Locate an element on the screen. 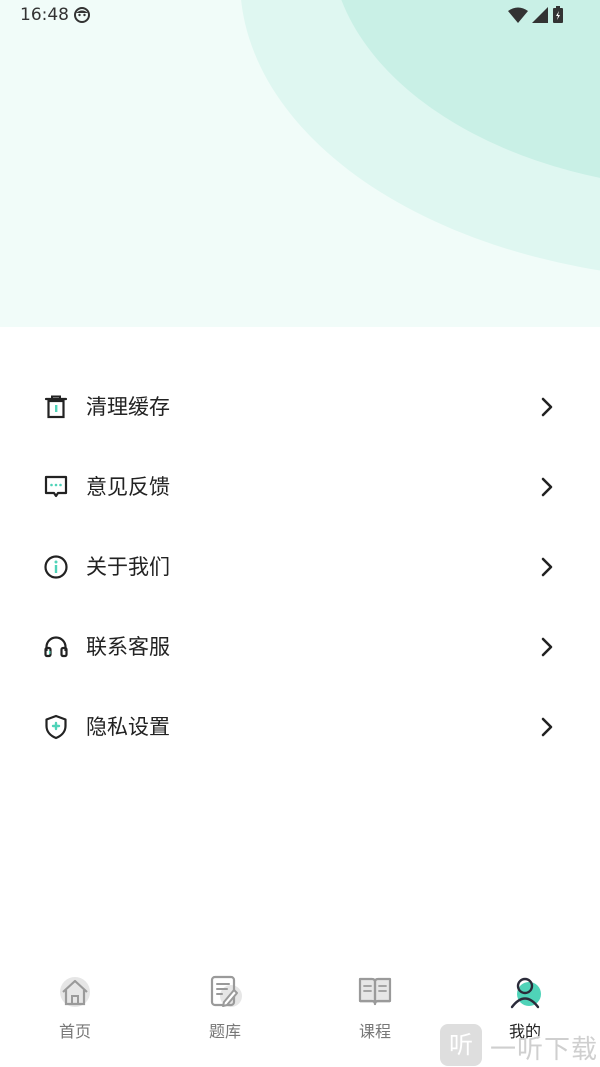  menu-item-about-us: 关于我们 is located at coordinates (300, 567).